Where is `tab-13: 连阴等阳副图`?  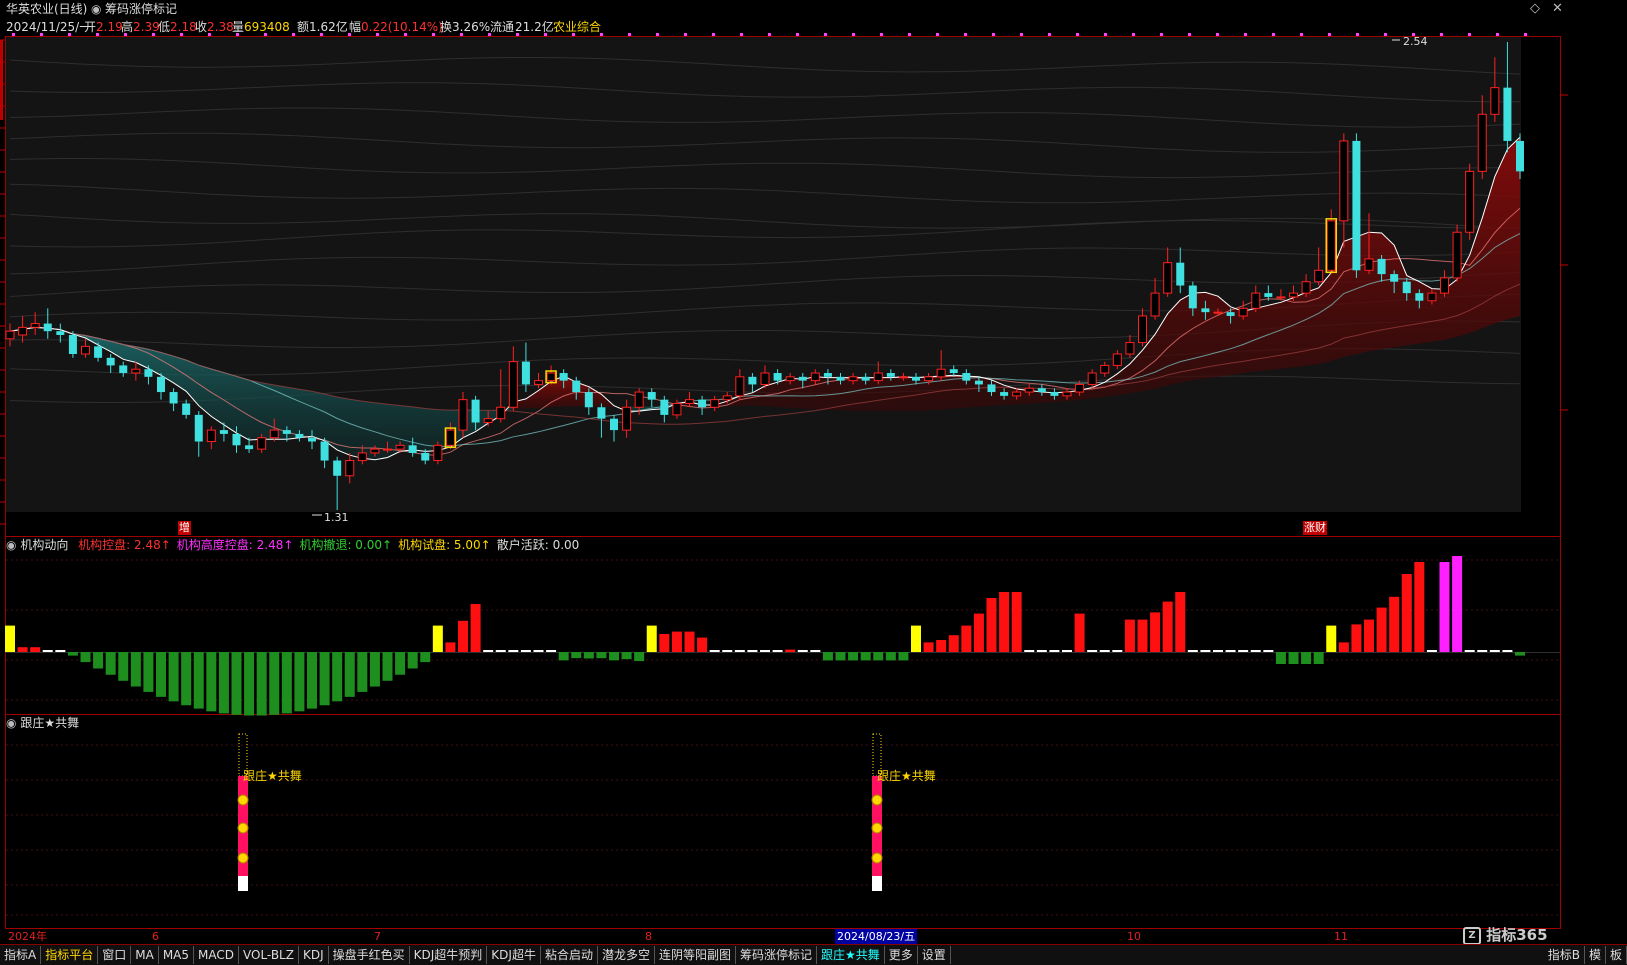 tab-13: 连阴等阳副图 is located at coordinates (695, 955).